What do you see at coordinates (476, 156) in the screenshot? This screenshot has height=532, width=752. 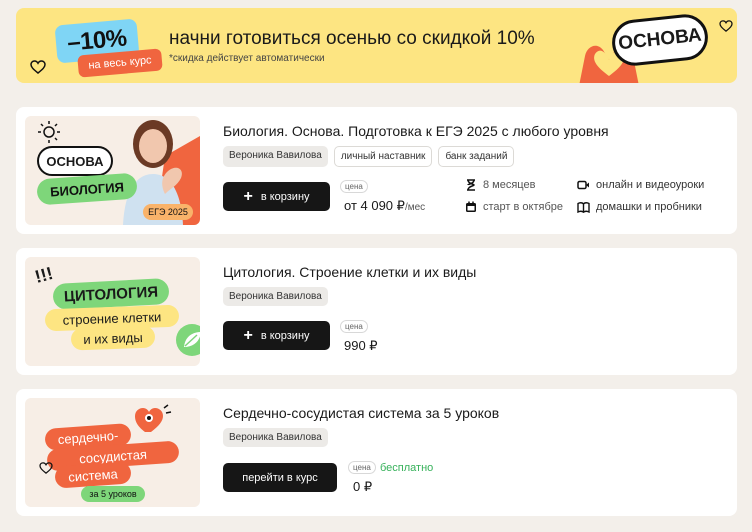 I see `tag-chip: банк заданий` at bounding box center [476, 156].